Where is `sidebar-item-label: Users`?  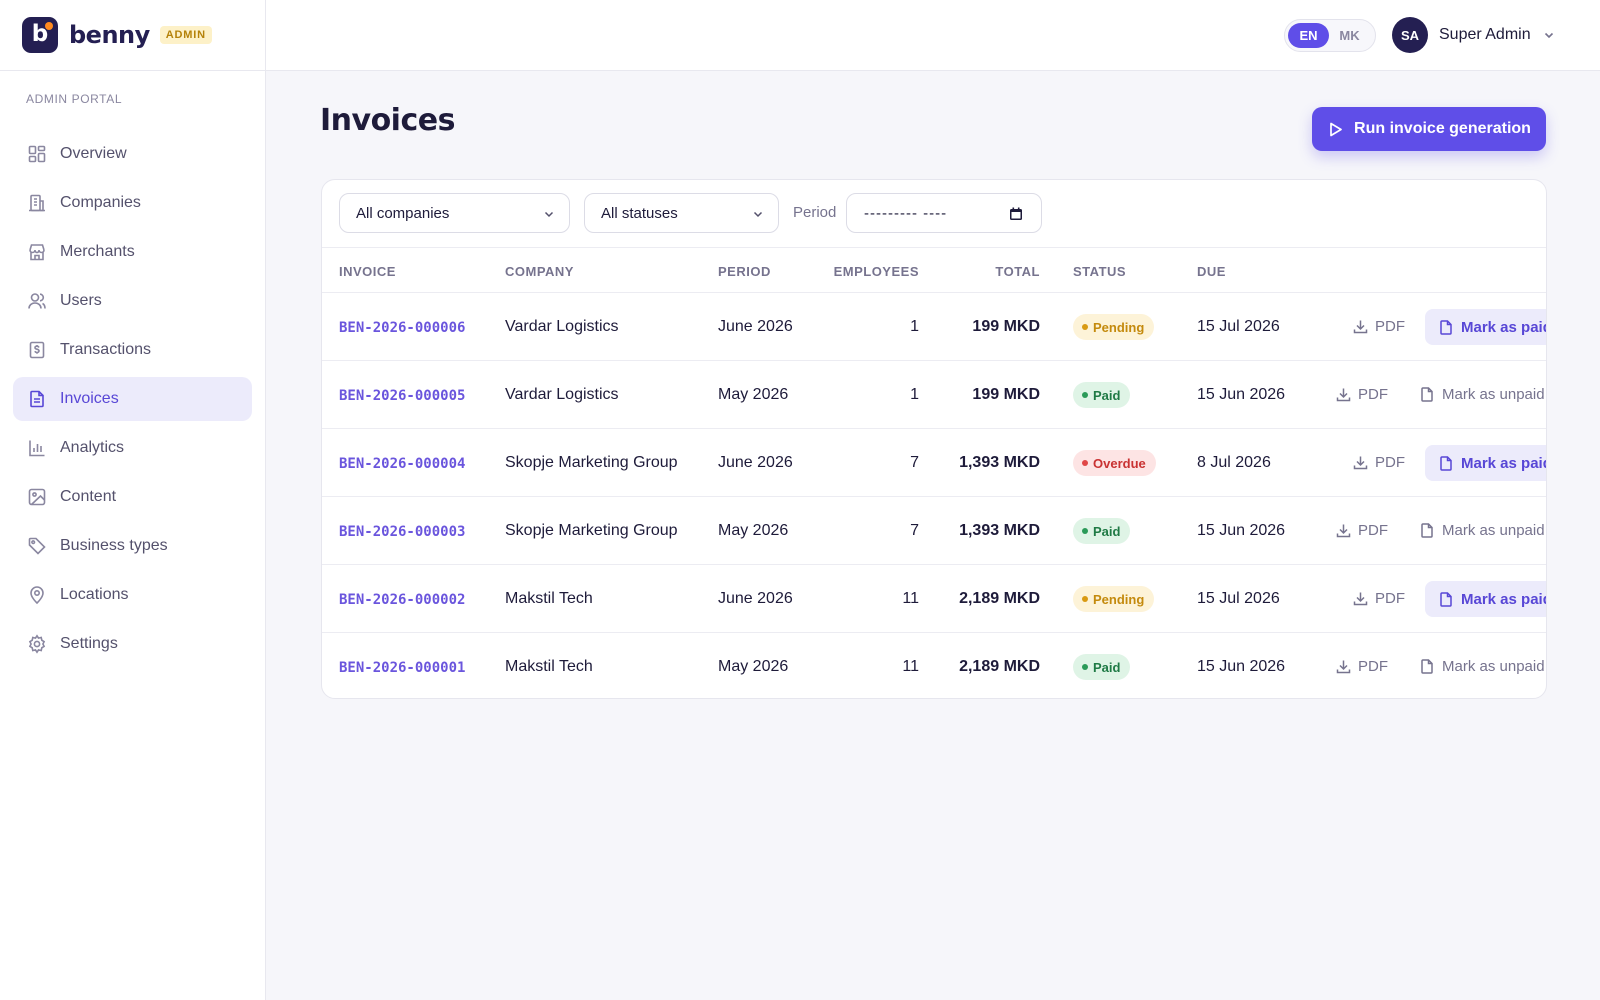
sidebar-item-label: Users is located at coordinates (81, 300).